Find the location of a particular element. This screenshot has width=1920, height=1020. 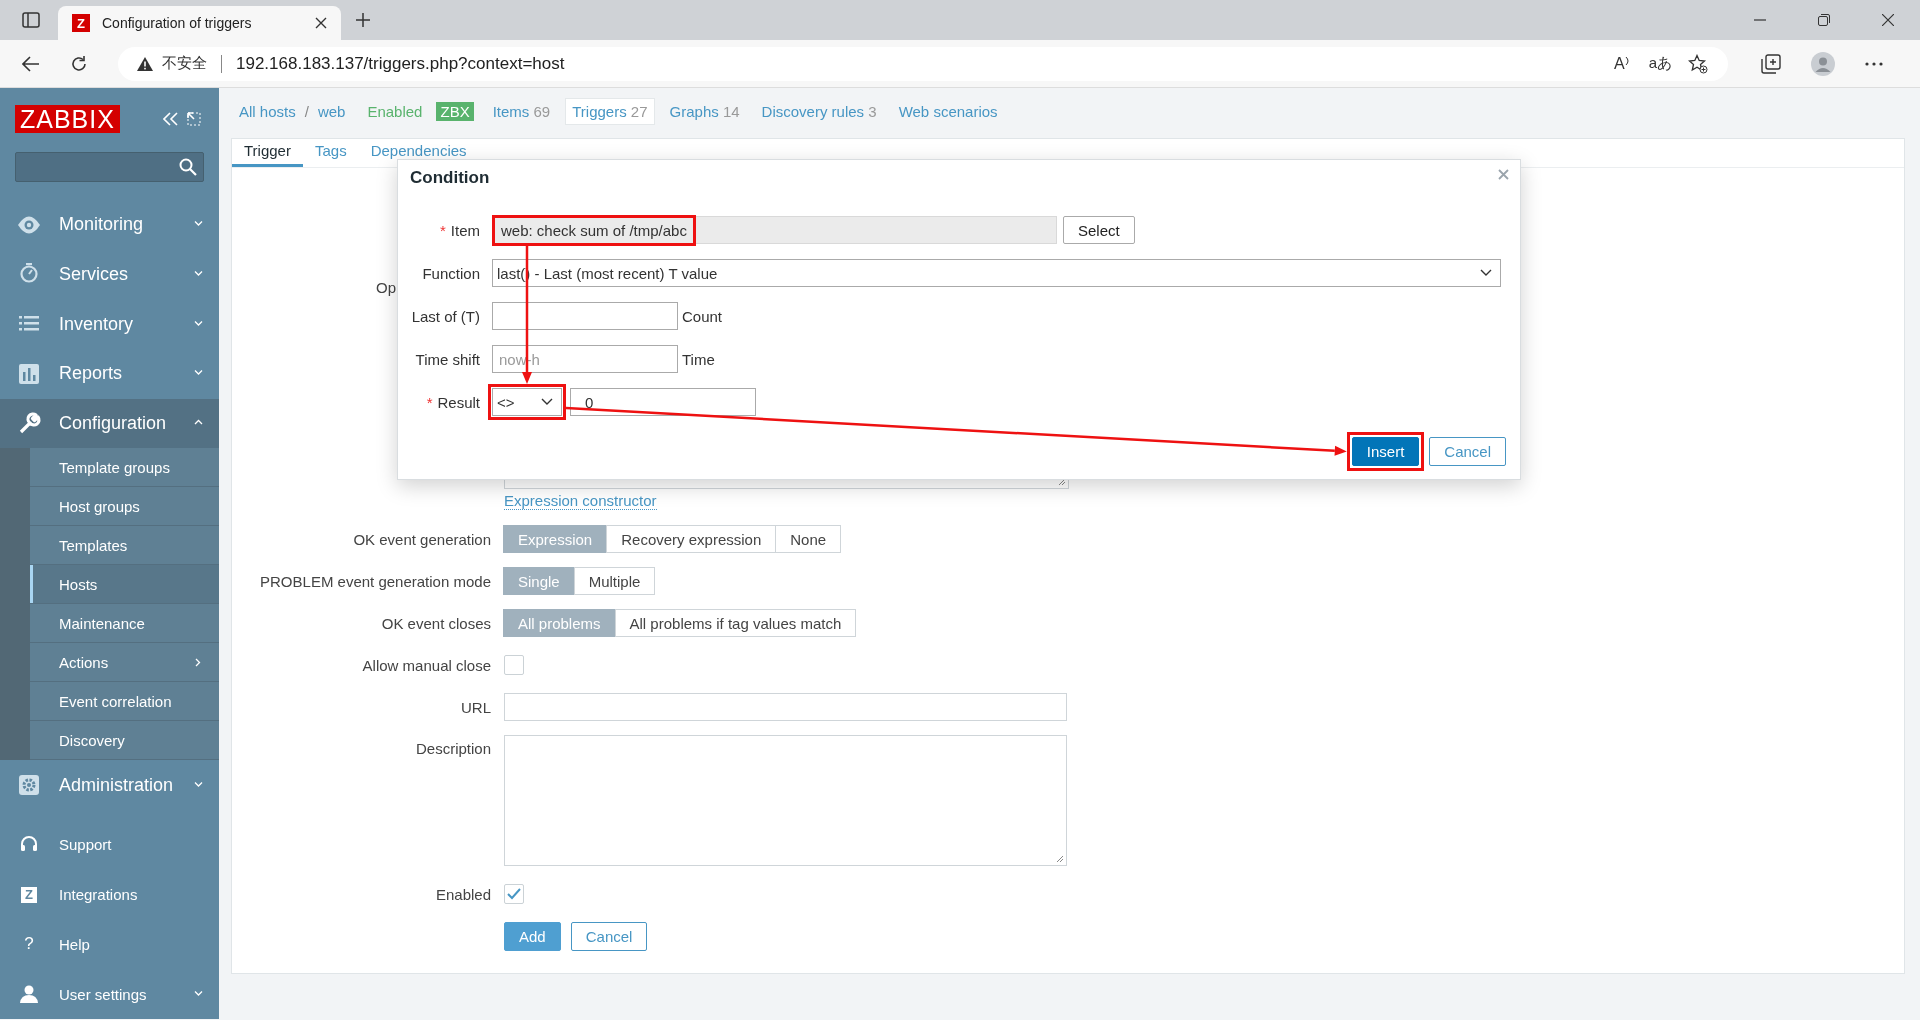

menu-item: ? Help is located at coordinates (109, 944).